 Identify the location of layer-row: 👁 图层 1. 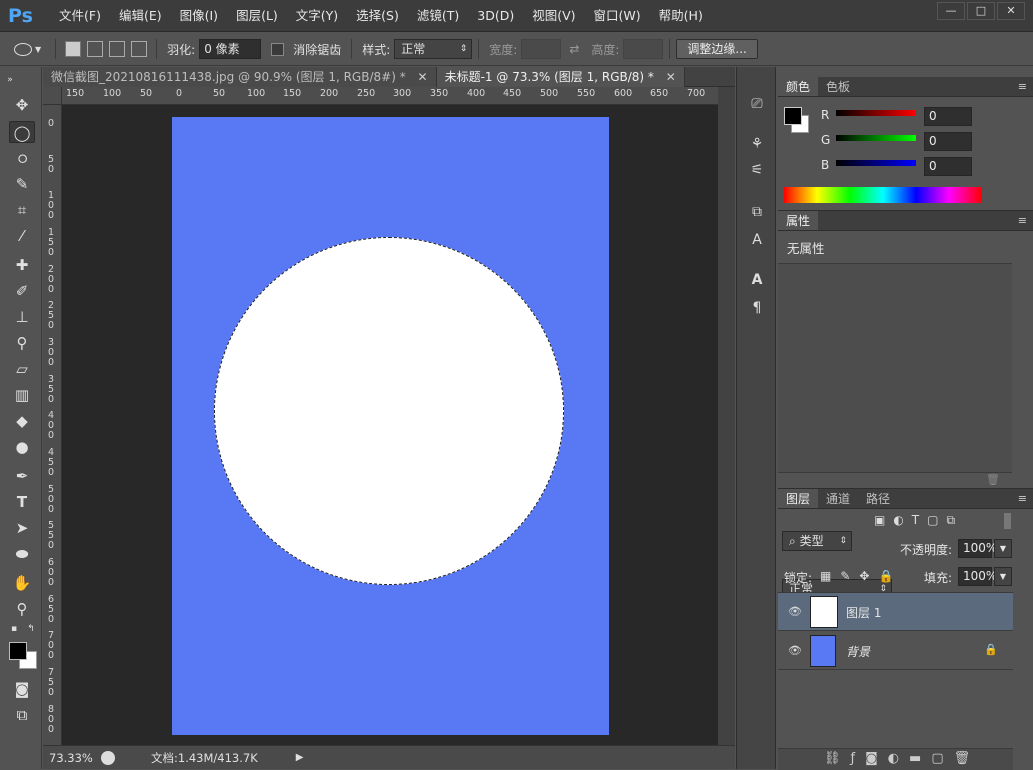
(895, 612).